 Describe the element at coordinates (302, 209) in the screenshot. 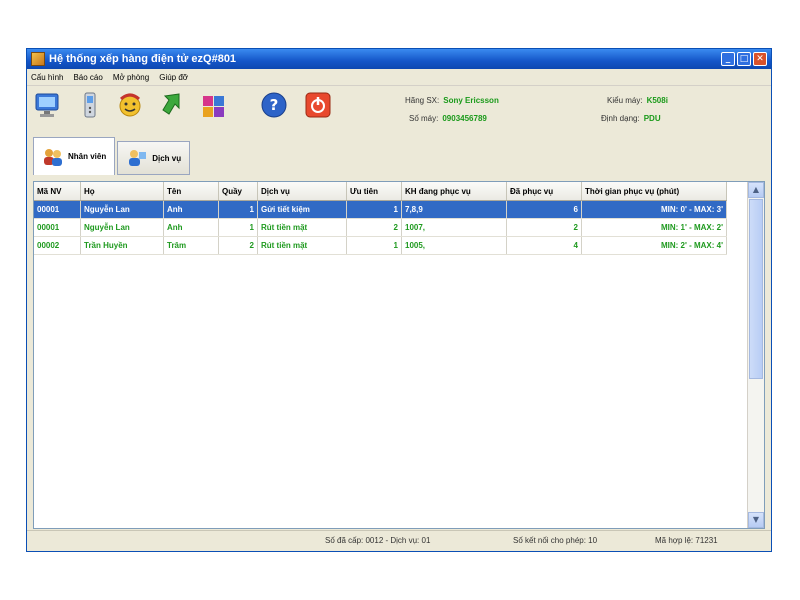

I see `cell-service: Gửi tiết kiệm` at that location.